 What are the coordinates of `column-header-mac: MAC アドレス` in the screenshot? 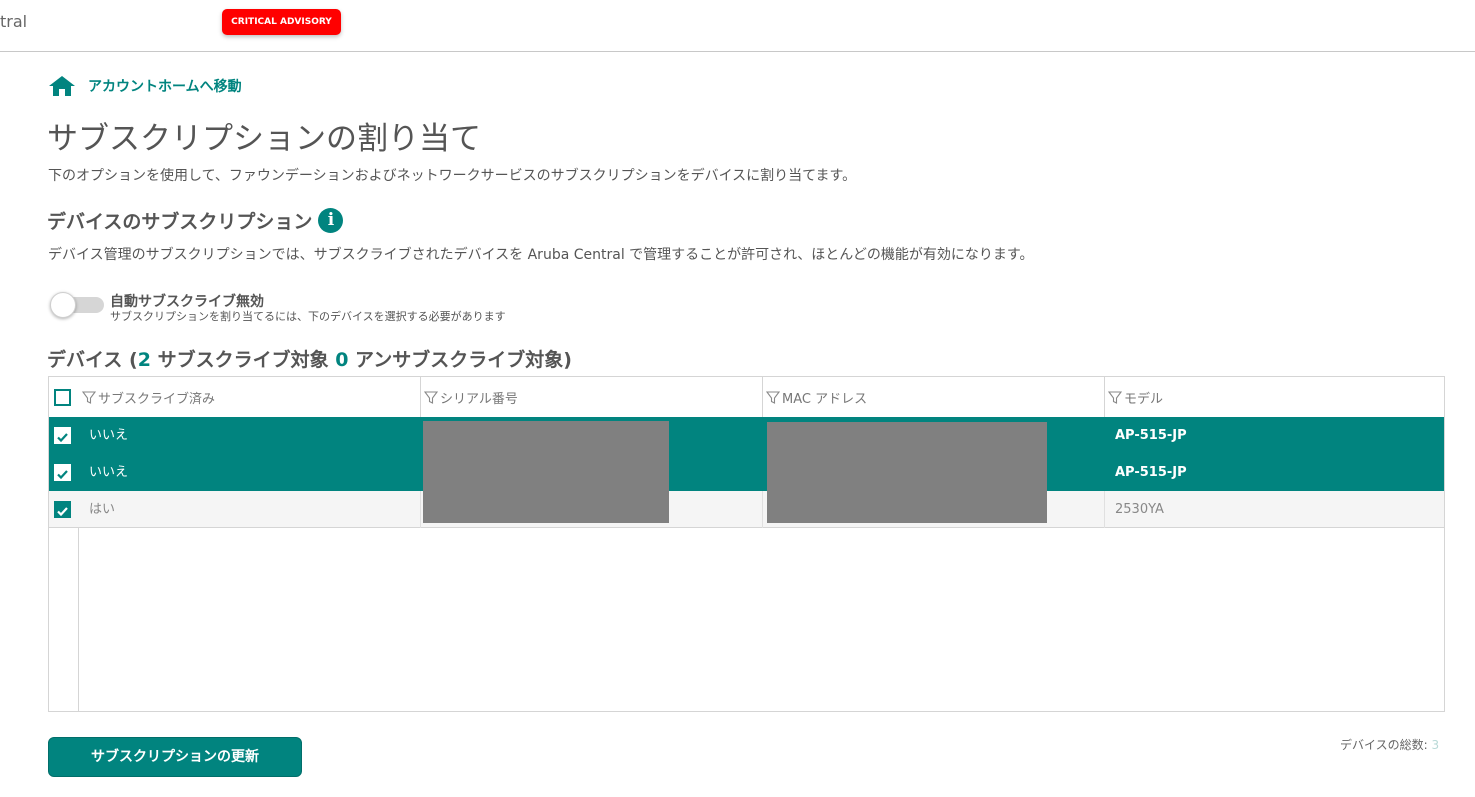 It's located at (816, 397).